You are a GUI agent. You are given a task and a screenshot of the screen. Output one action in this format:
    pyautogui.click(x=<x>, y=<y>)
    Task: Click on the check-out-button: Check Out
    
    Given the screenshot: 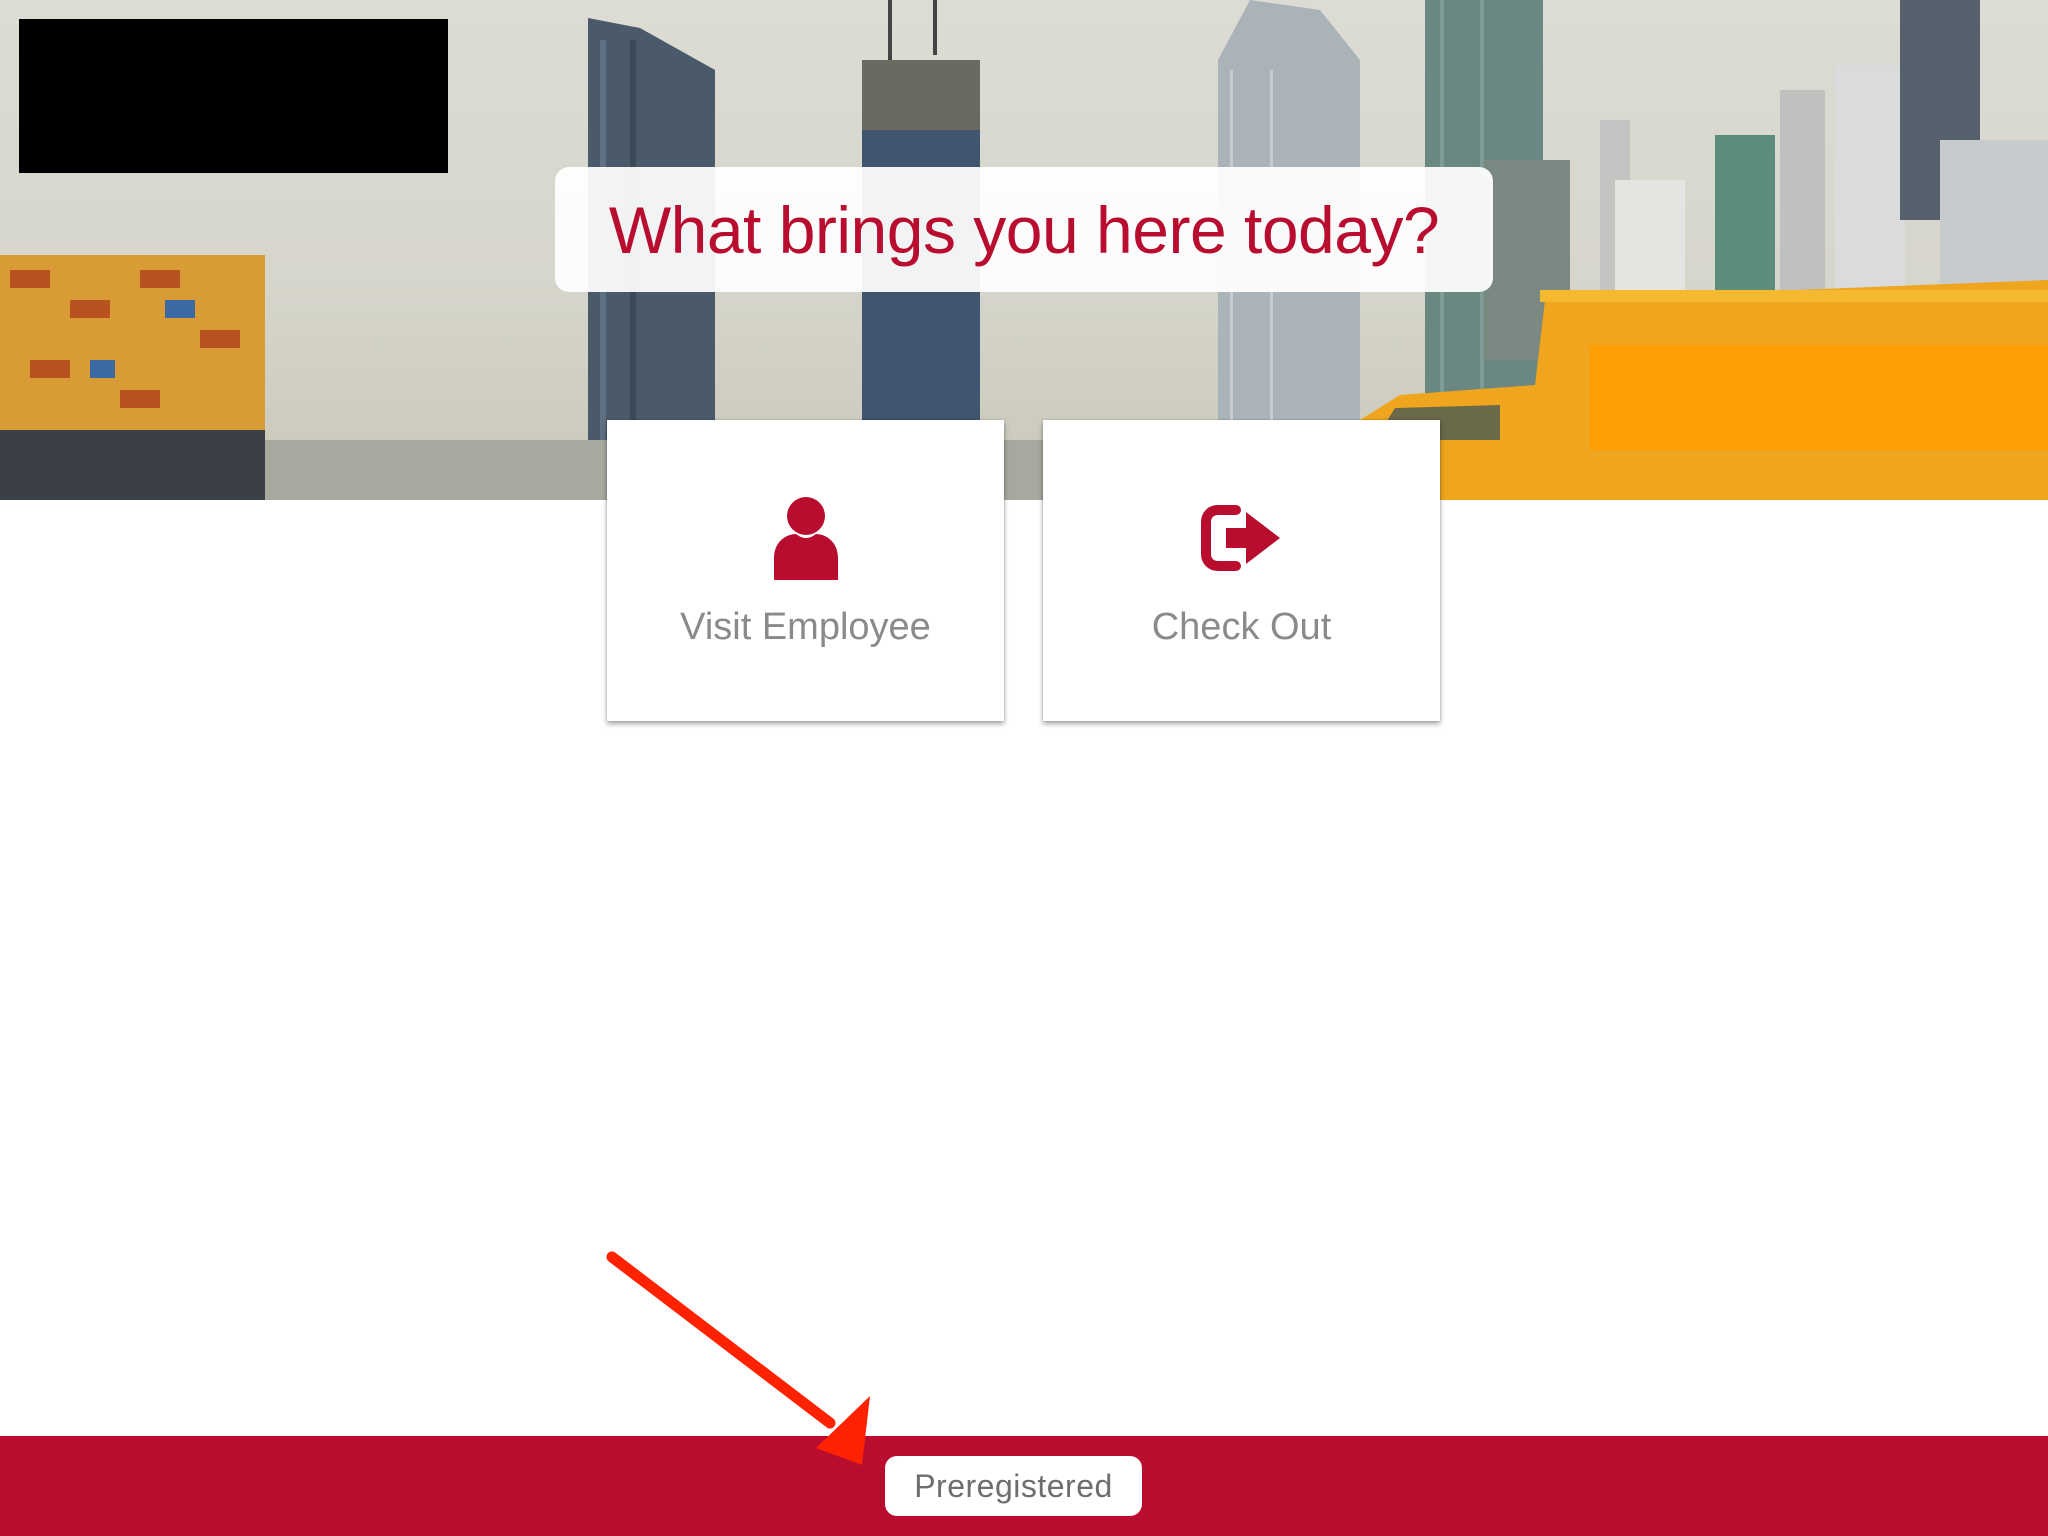 What is the action you would take?
    pyautogui.click(x=1241, y=570)
    